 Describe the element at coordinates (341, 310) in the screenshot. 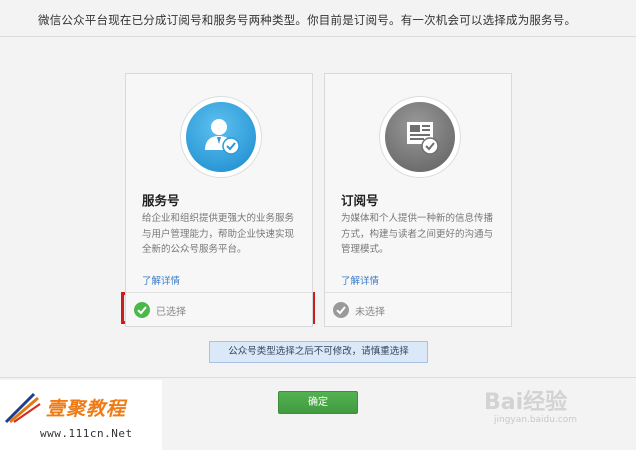

I see `unselected-check-icon` at that location.